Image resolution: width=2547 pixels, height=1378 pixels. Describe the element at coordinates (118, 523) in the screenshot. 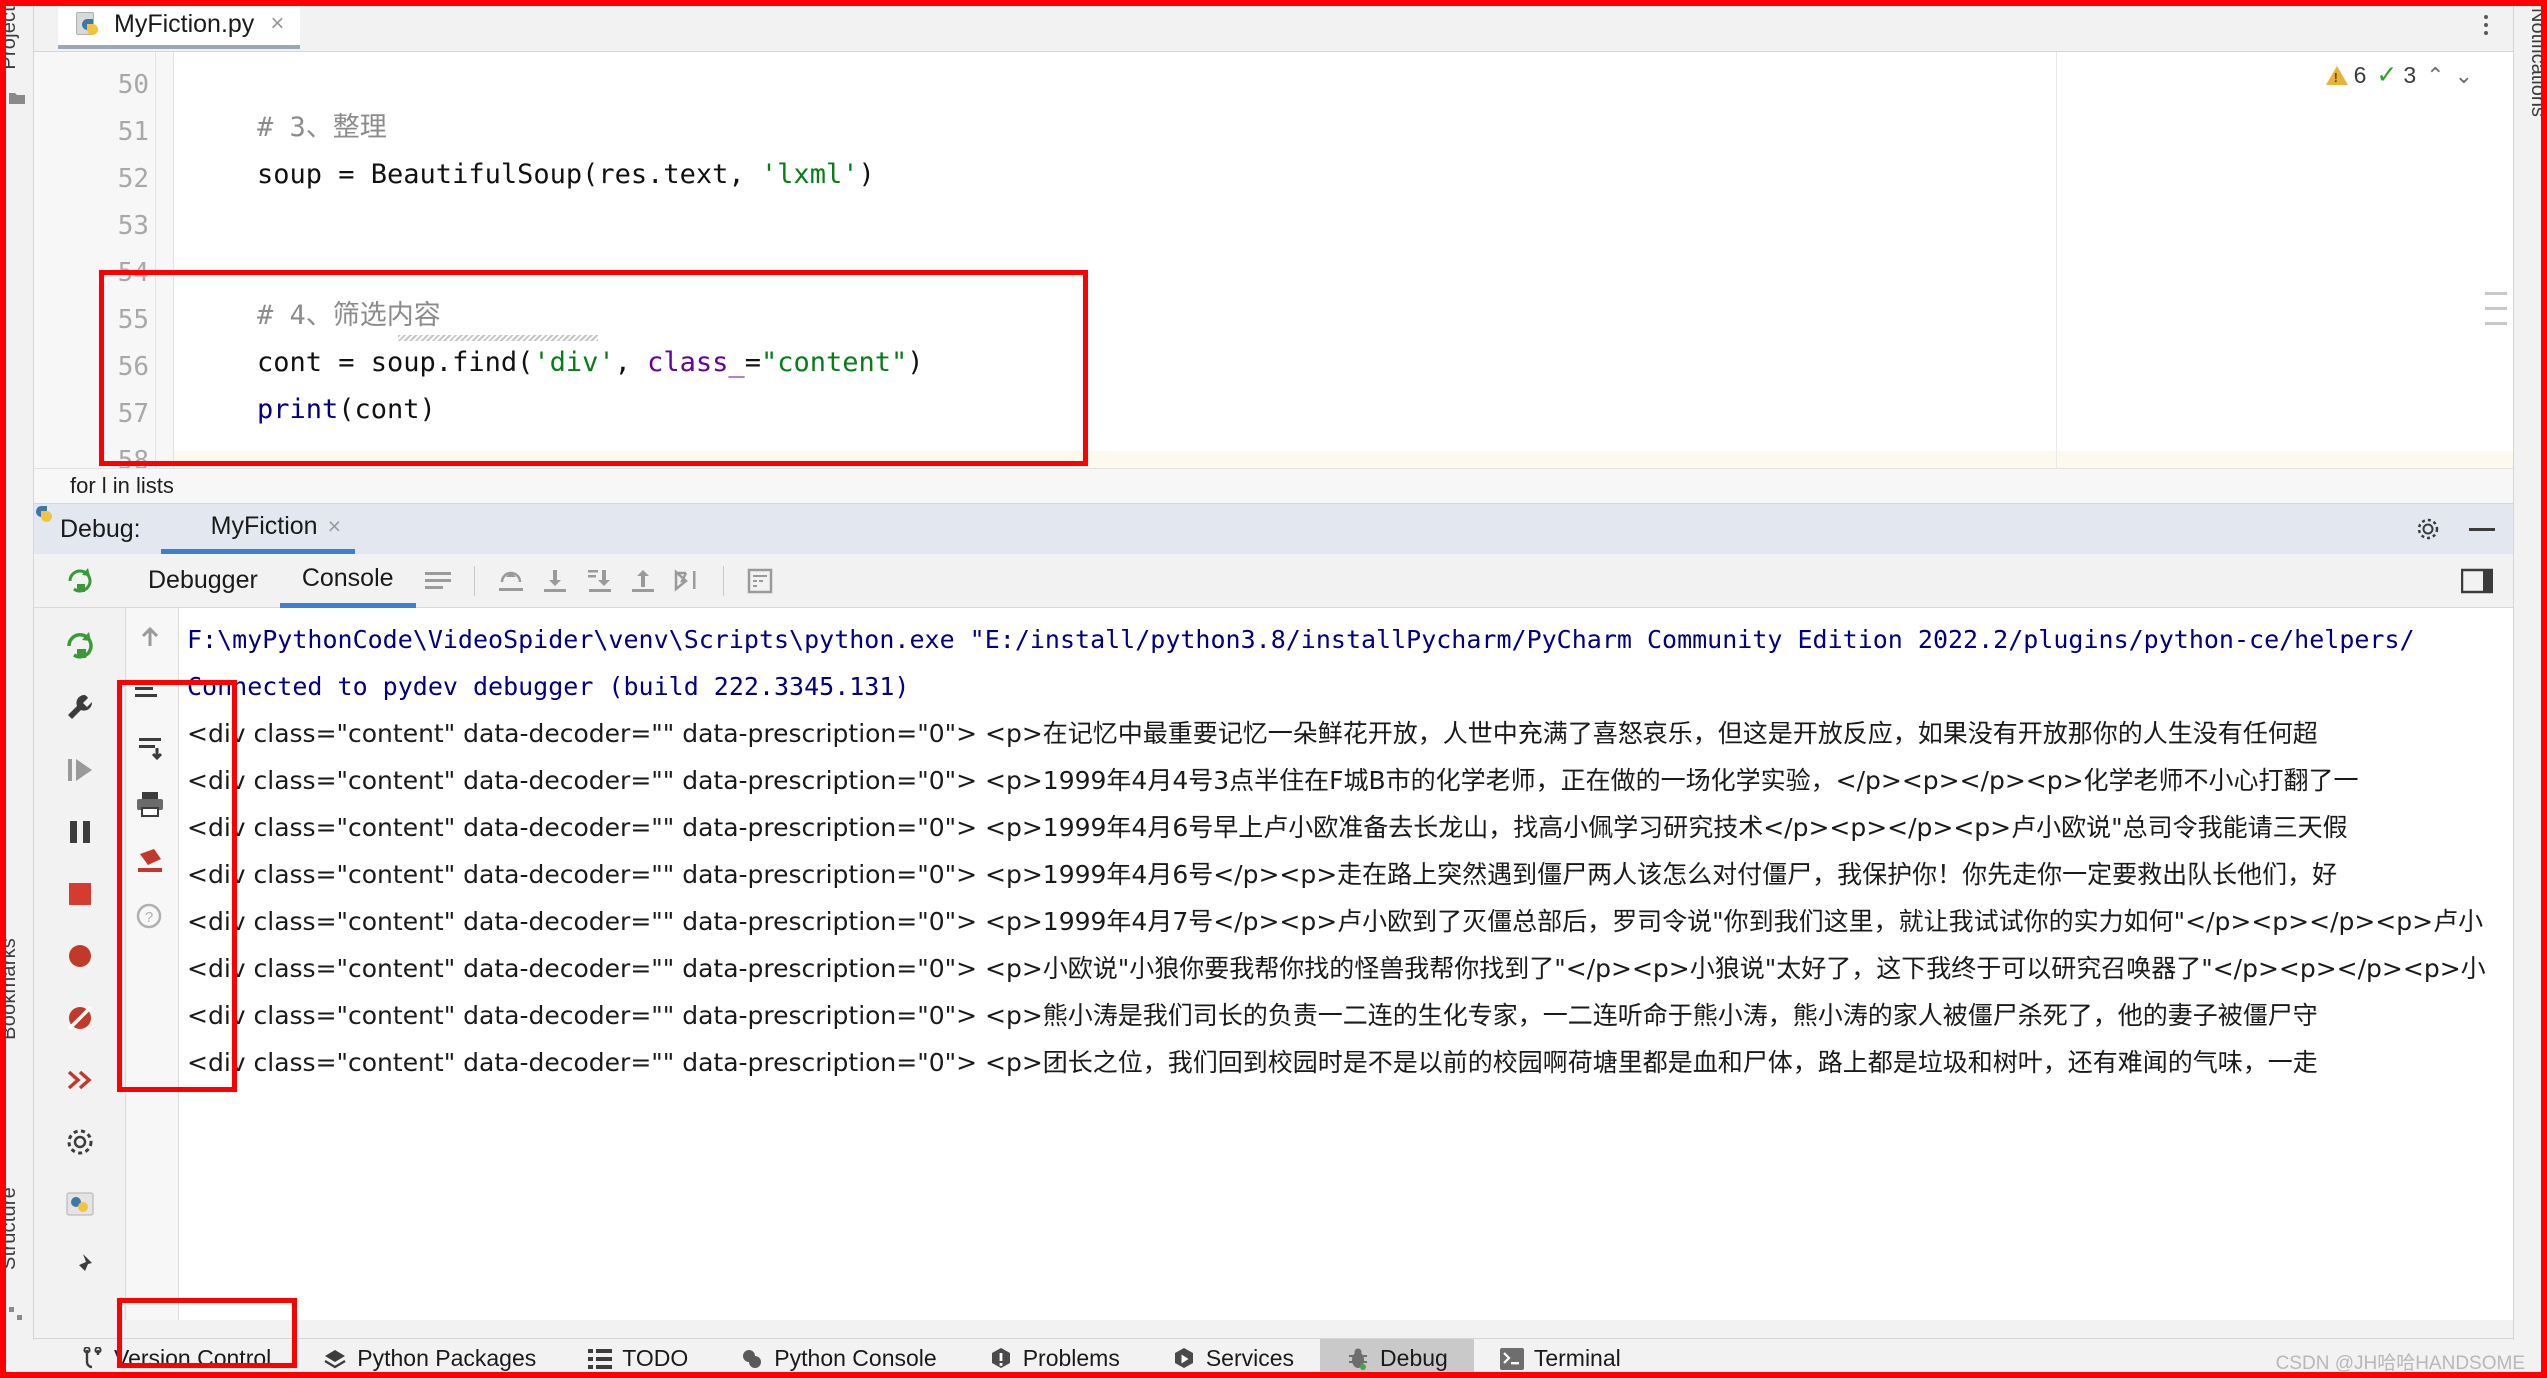

I see `python-run-icon` at that location.